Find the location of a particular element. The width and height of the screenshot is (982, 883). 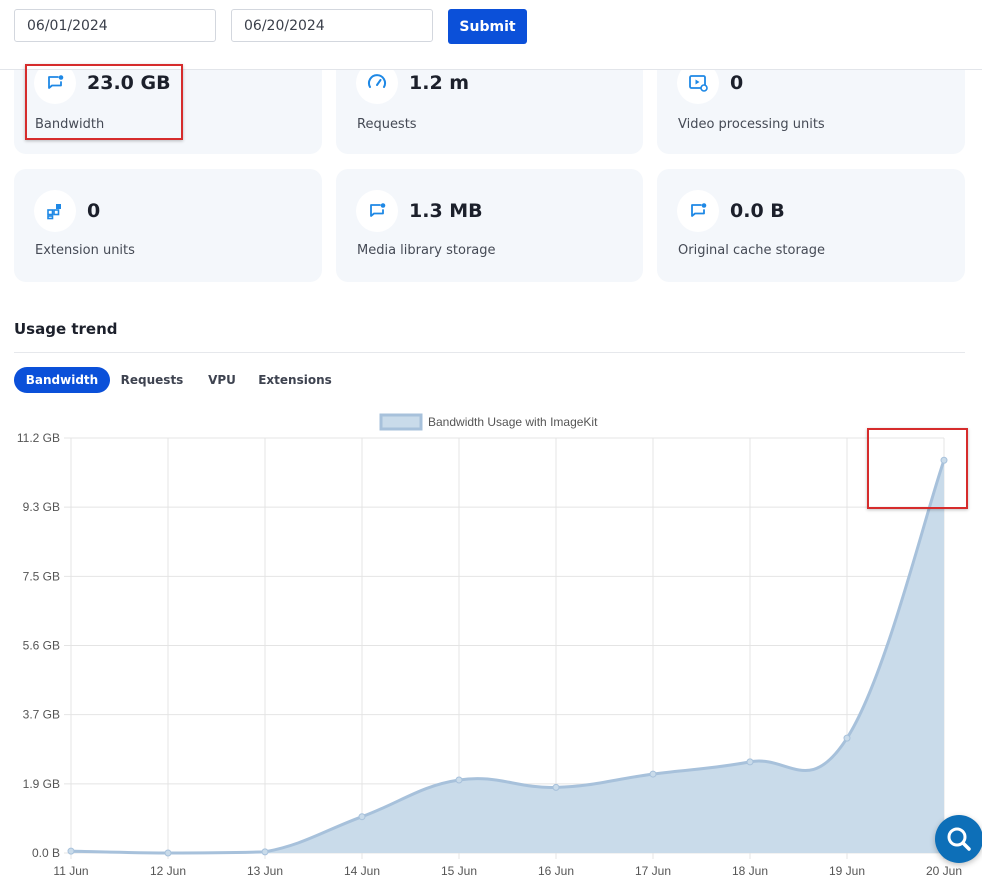

x-tick-label: 14 Jun is located at coordinates (362, 871).